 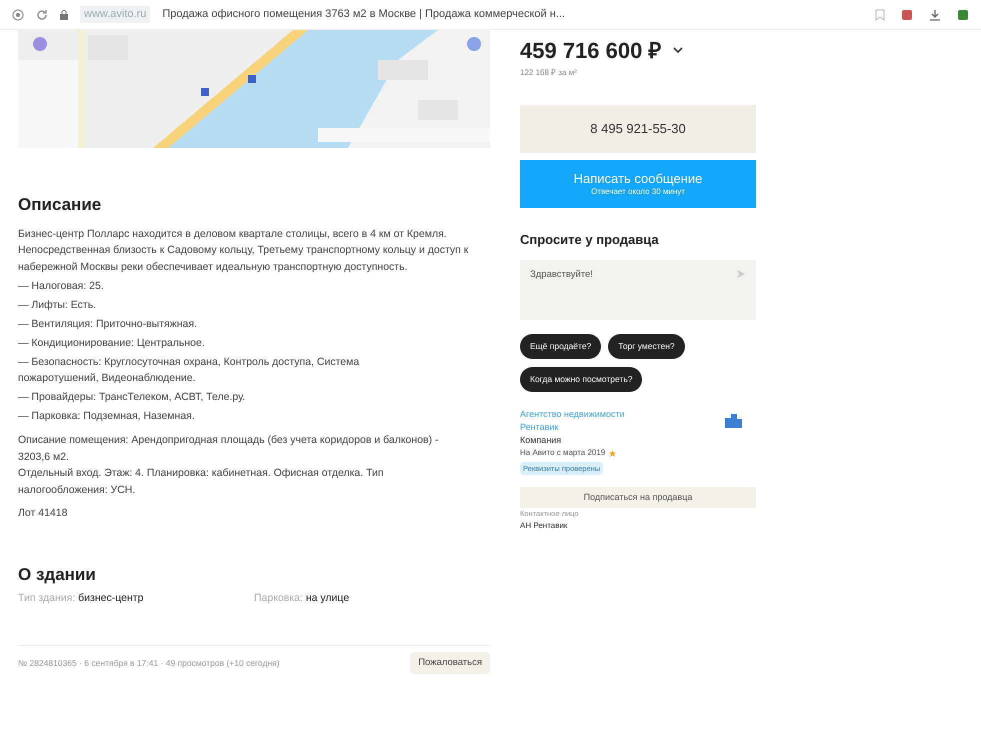 I want to click on description-text: Описание помещения: Арендопригодная площадь (без учета коридоров и балконов) - 3203,6 м2. Отдельный вход. Этаж: 4. Планировка: кабинетная. Офисная отделка. Тип налогообложения: УСН., so click(x=229, y=465).